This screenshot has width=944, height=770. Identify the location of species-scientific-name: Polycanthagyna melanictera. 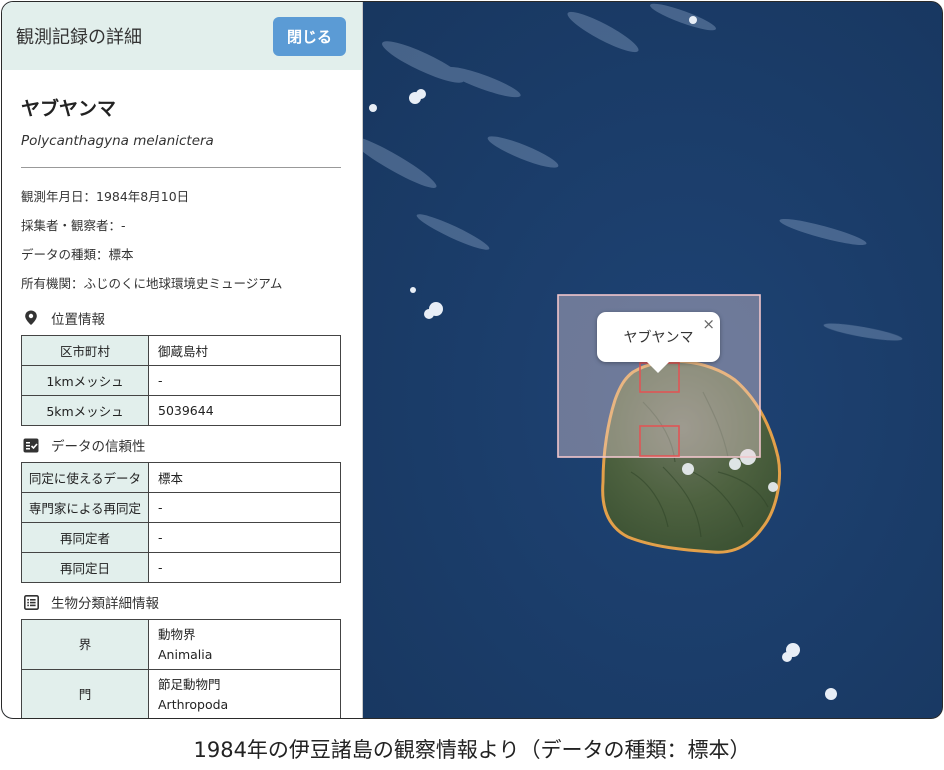
(117, 141).